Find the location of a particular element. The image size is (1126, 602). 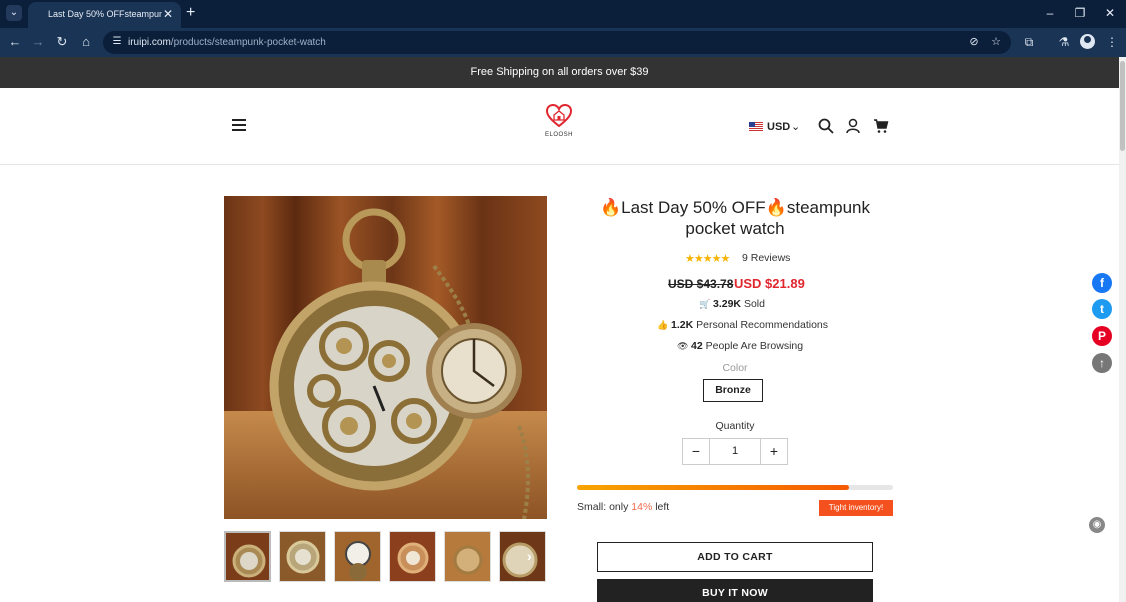

reload-icon: ↻ is located at coordinates (62, 42).